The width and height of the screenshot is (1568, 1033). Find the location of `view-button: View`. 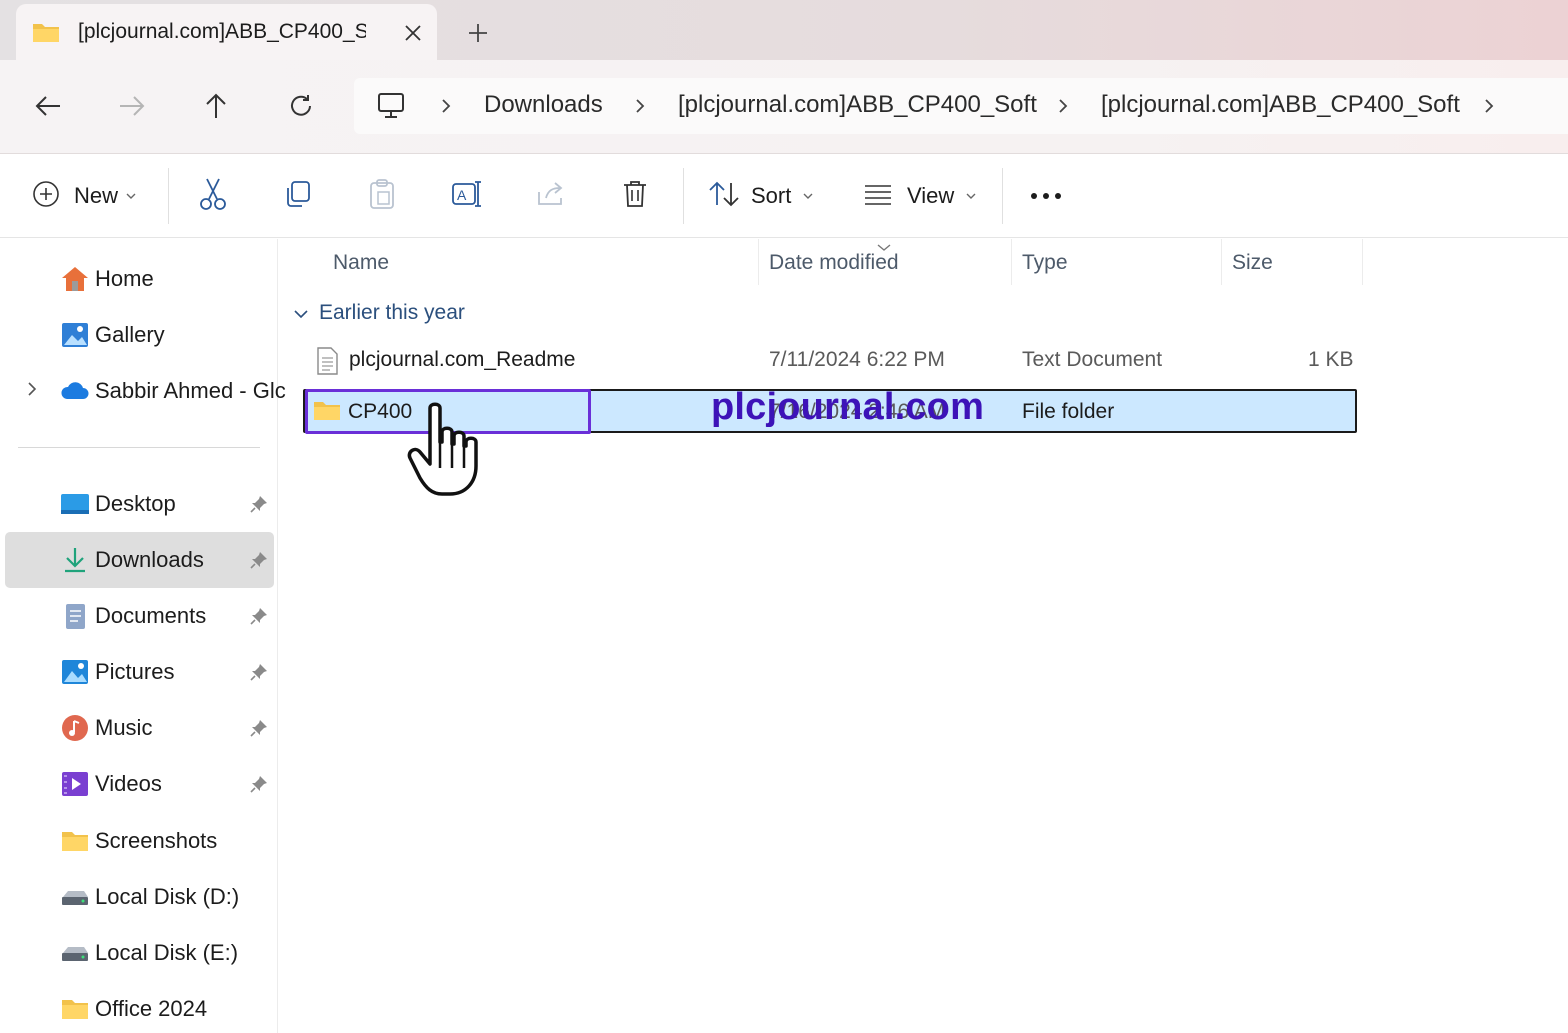

view-button: View is located at coordinates (919, 196).